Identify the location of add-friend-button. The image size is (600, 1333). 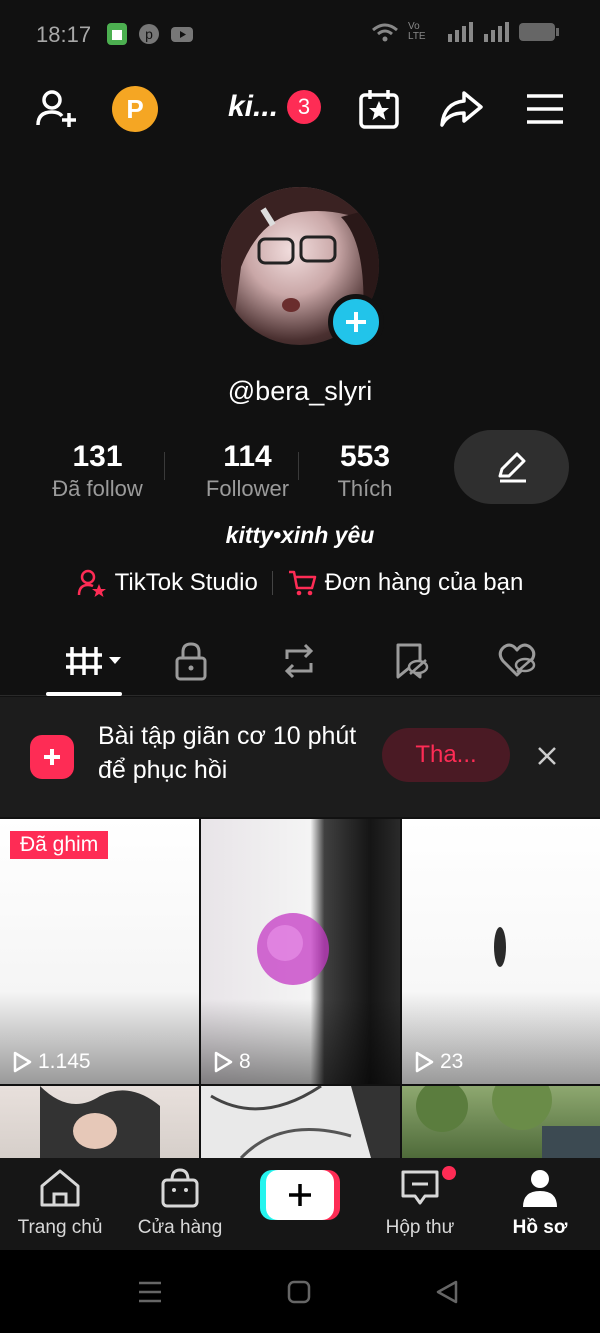
(57, 109).